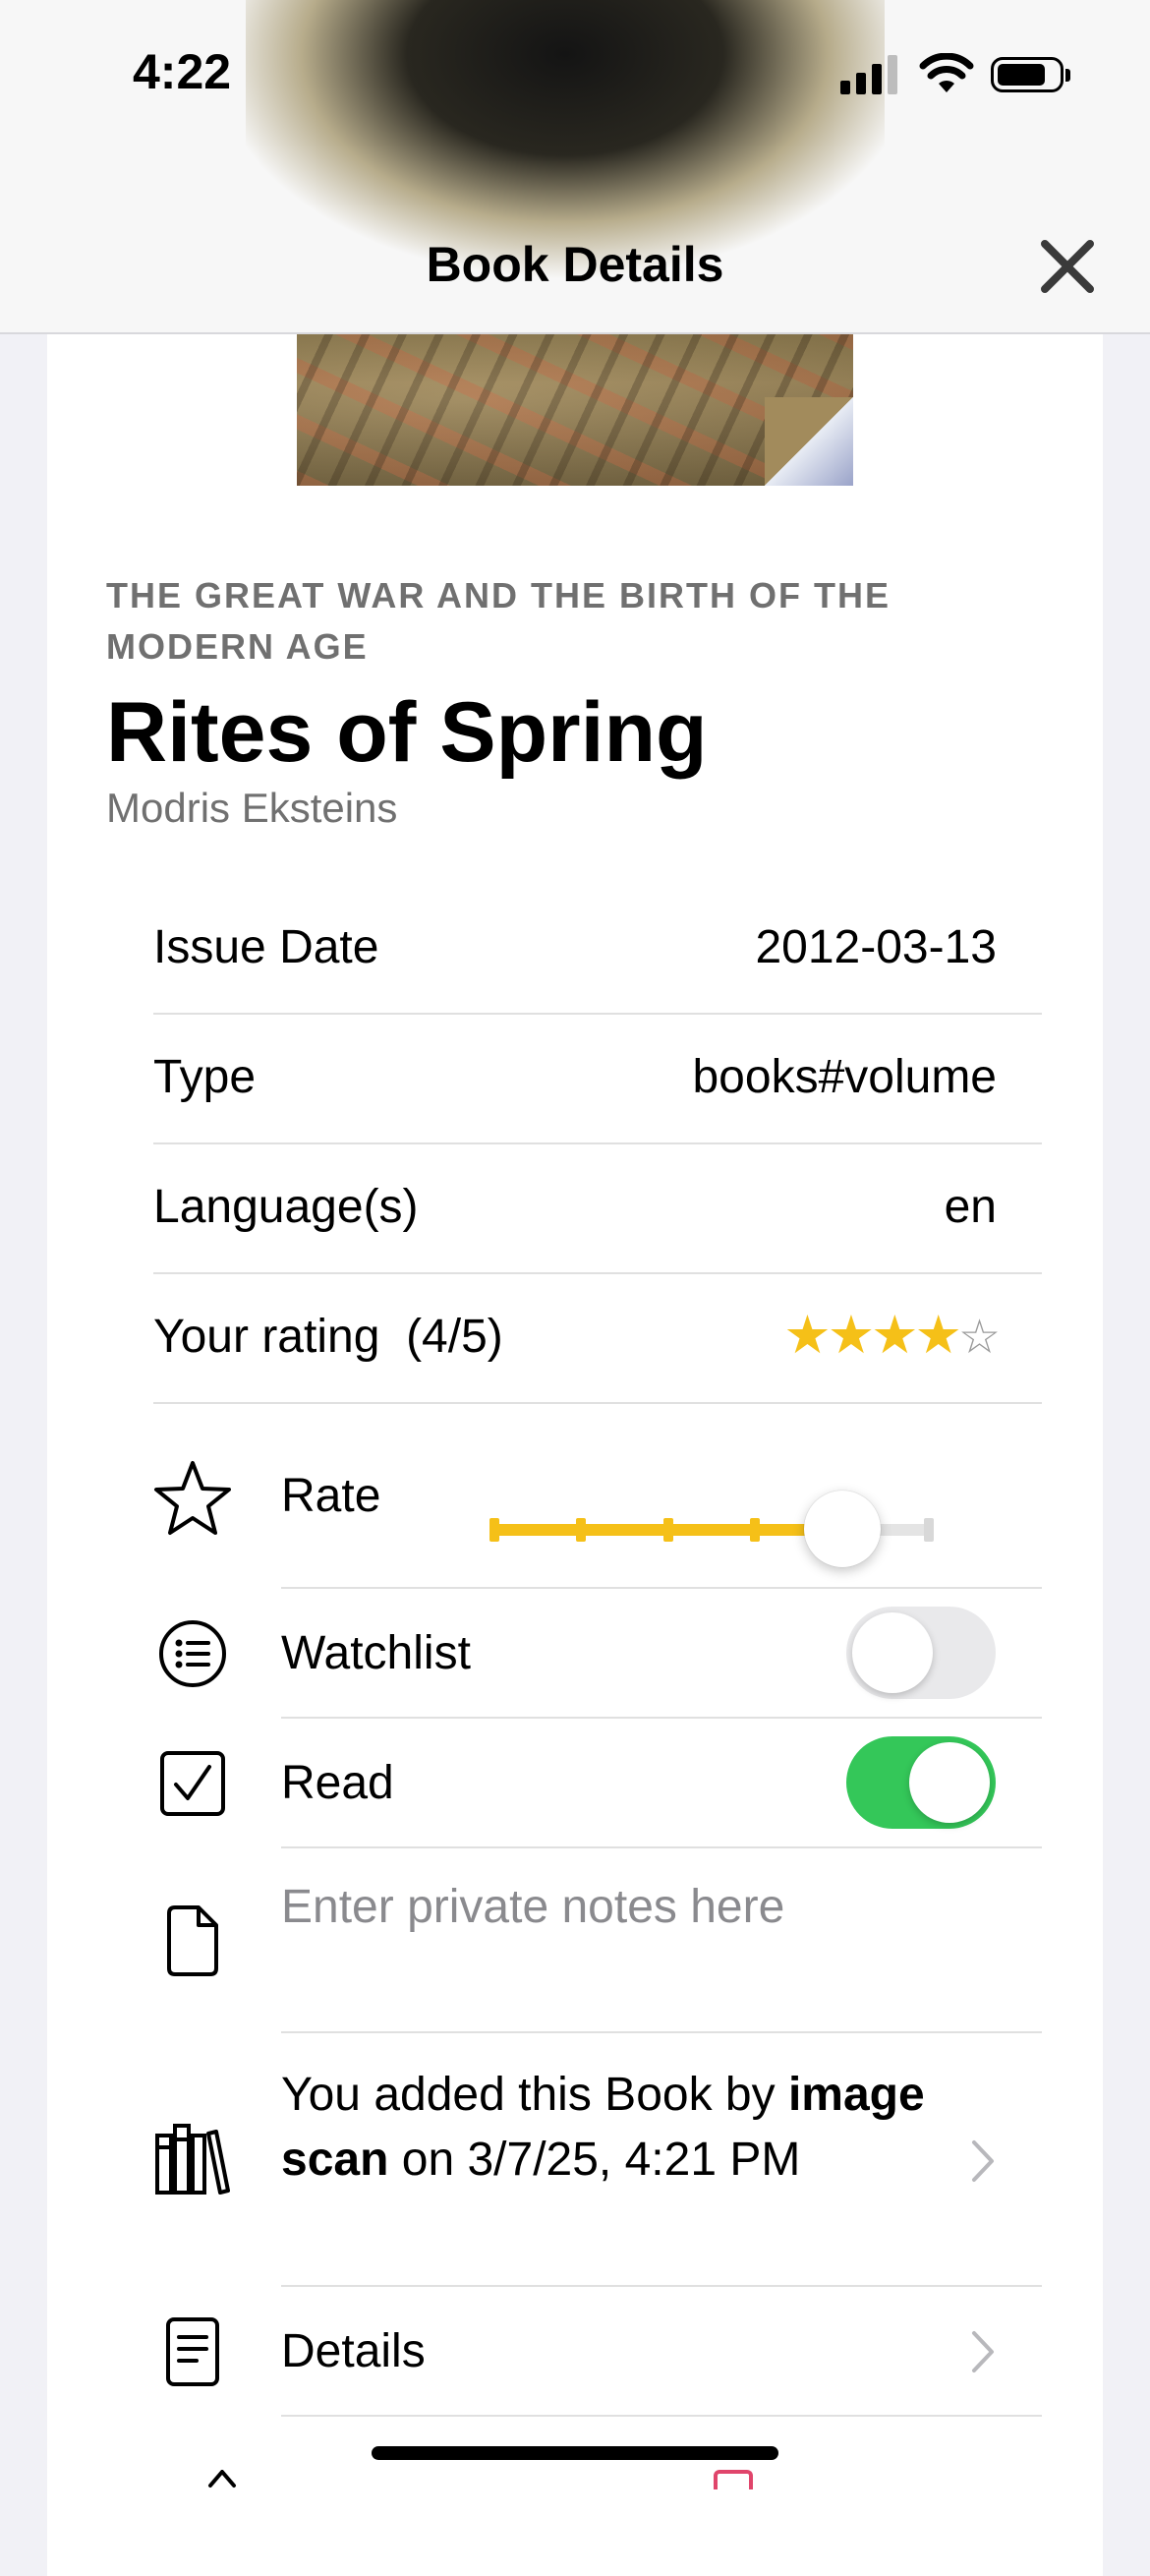 The image size is (1150, 2576). What do you see at coordinates (1030, 74) in the screenshot?
I see `battery-icon` at bounding box center [1030, 74].